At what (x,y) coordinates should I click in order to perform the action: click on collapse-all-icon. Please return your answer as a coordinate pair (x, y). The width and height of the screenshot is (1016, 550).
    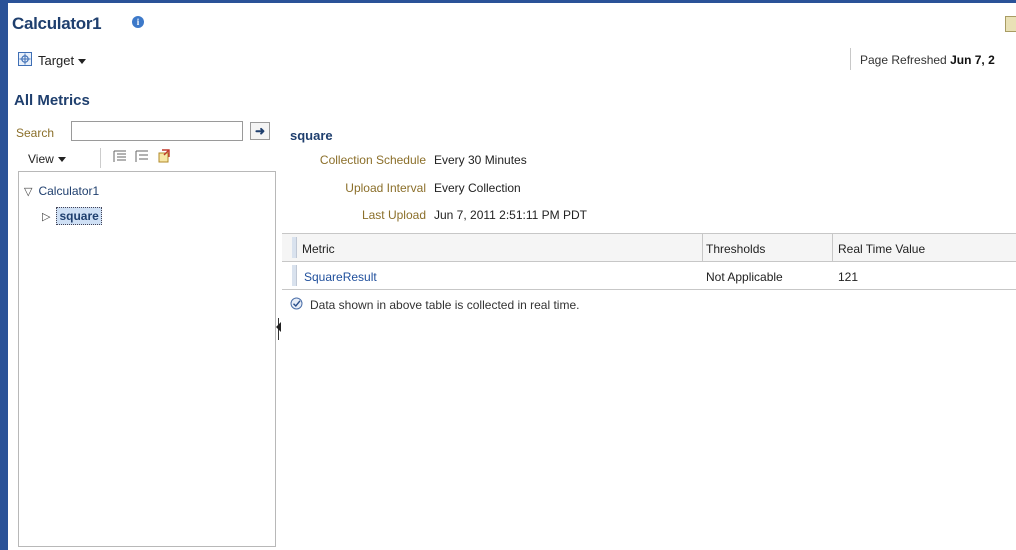
    Looking at the image, I should click on (142, 156).